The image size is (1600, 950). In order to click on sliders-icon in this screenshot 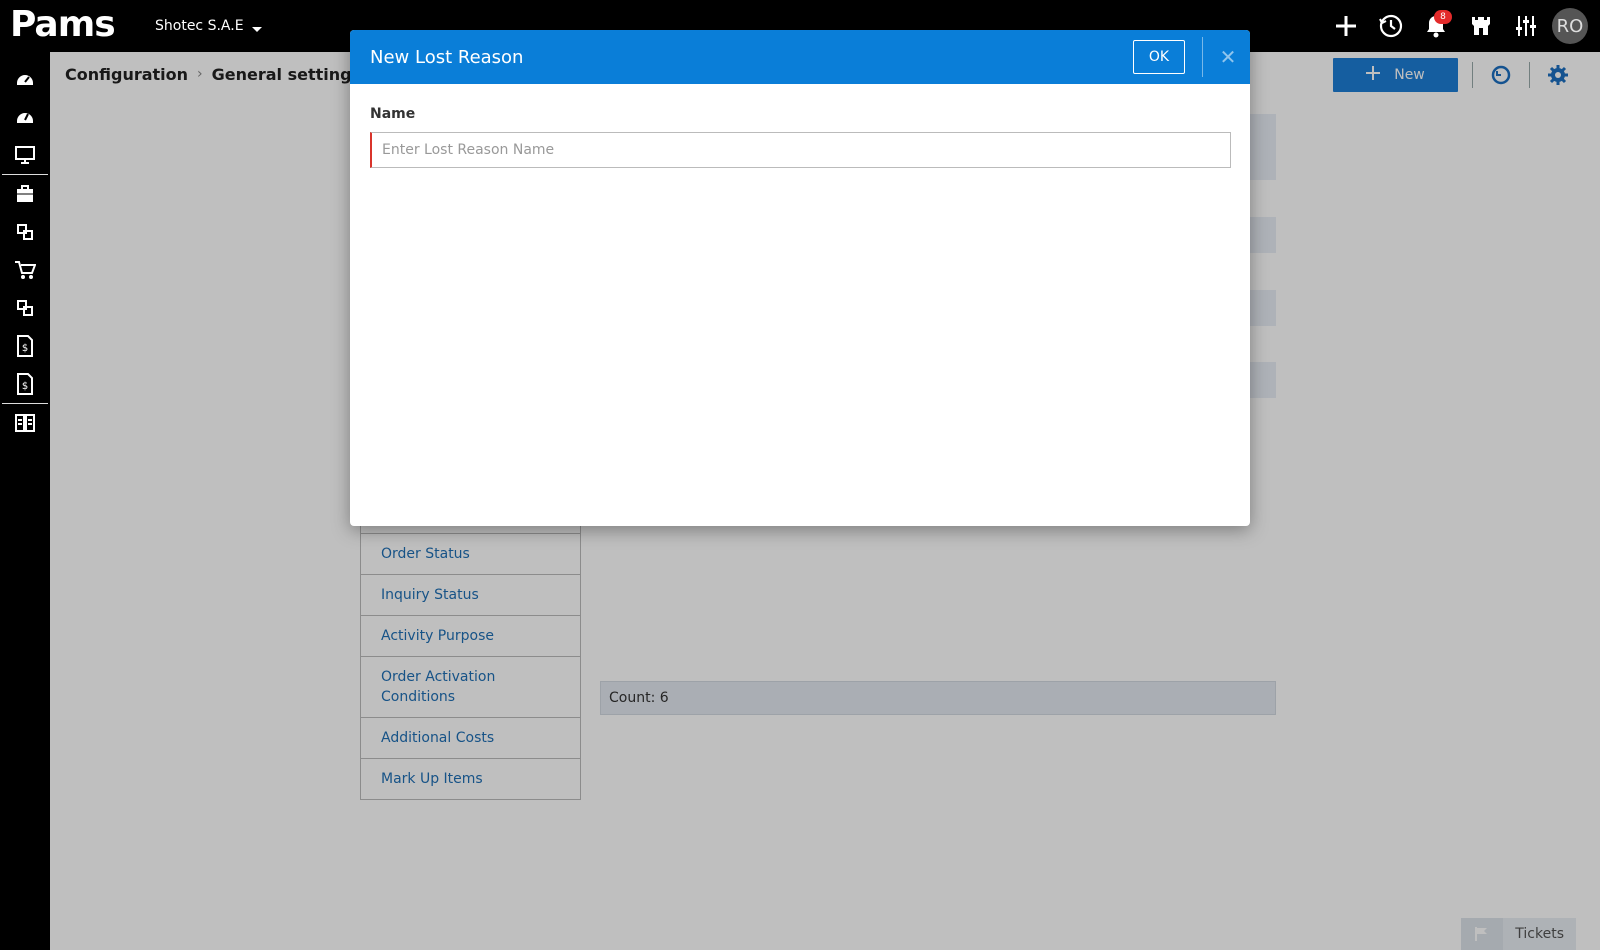, I will do `click(1525, 26)`.